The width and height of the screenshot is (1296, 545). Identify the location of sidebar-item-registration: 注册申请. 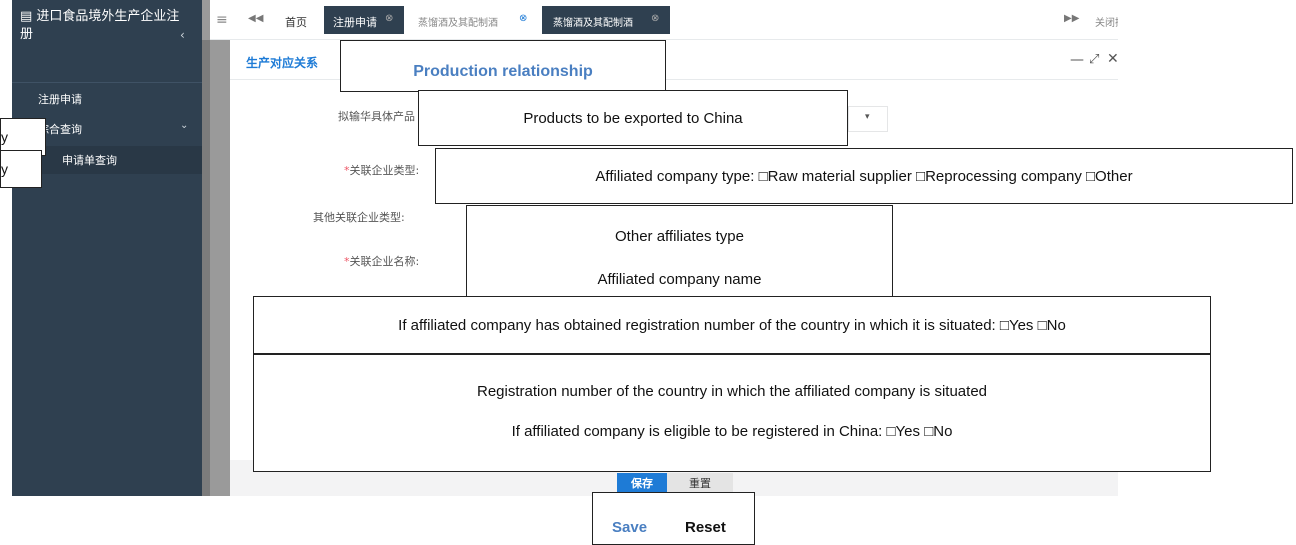
(60, 99).